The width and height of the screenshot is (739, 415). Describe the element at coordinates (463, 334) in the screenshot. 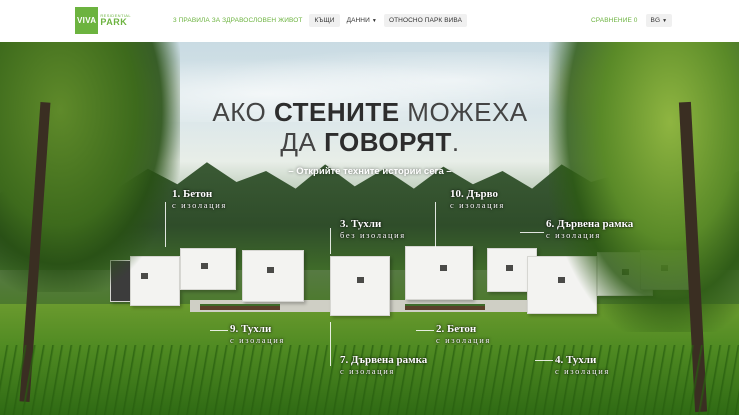

I see `house-label-2: 2. Бетон с изолация` at that location.